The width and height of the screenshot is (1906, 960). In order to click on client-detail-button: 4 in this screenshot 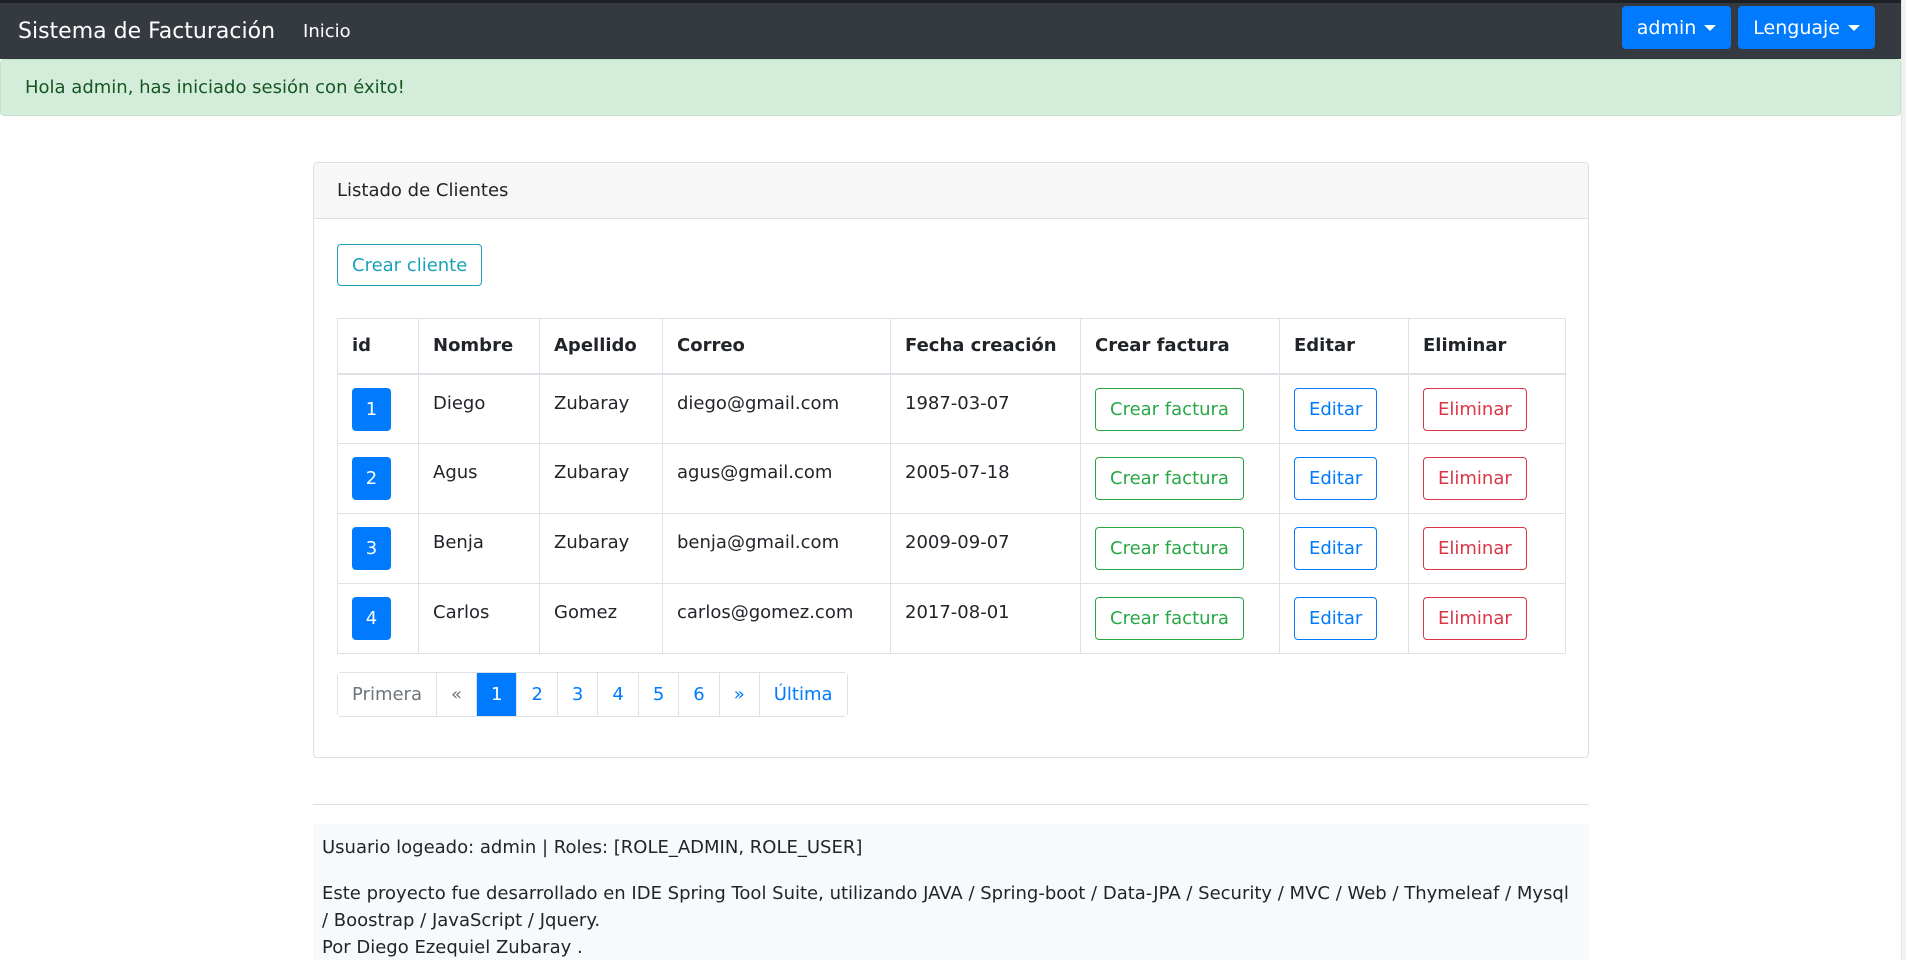, I will do `click(371, 618)`.